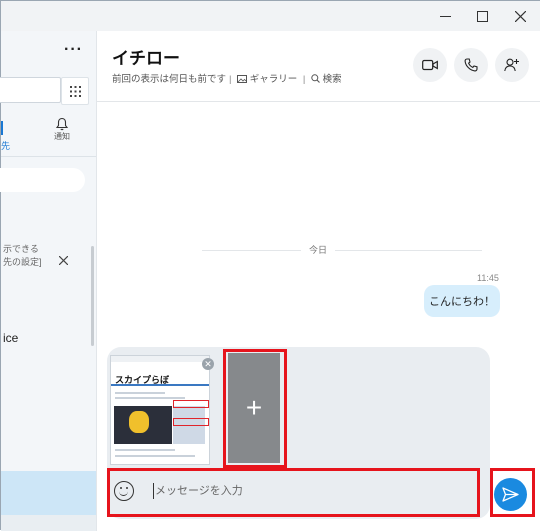  I want to click on highlight-add-file, so click(255, 408).